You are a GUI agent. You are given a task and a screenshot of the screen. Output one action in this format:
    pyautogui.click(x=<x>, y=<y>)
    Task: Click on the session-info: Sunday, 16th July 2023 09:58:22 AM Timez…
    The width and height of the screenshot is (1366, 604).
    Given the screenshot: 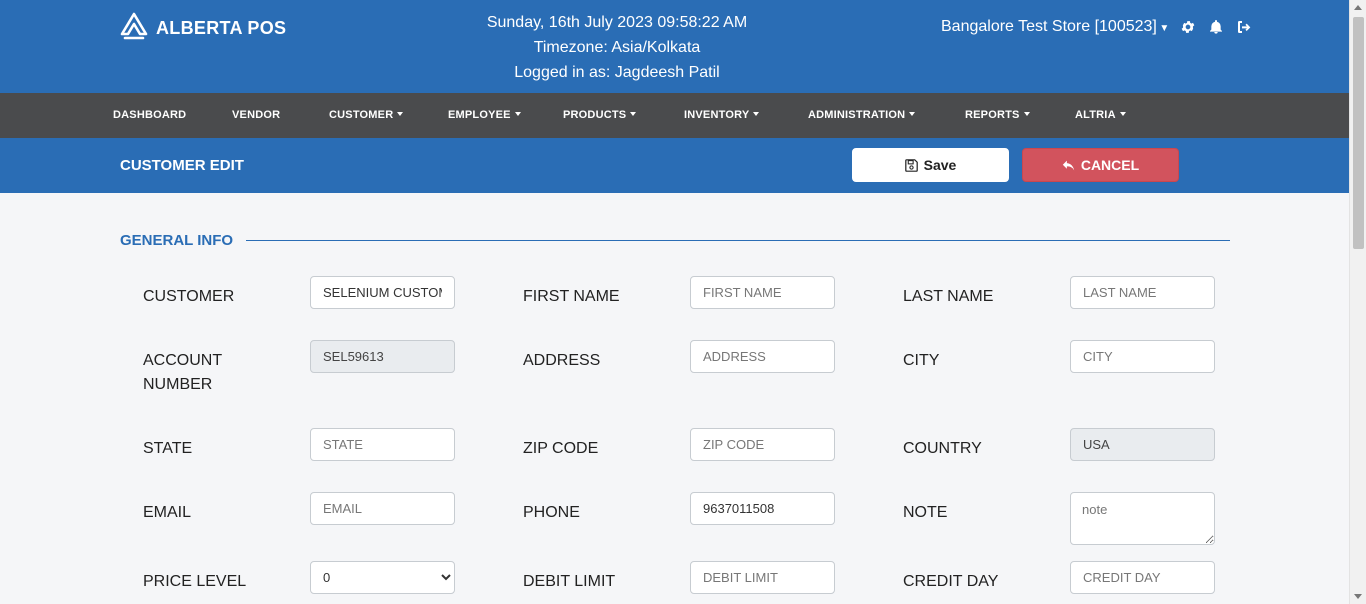 What is the action you would take?
    pyautogui.click(x=617, y=47)
    